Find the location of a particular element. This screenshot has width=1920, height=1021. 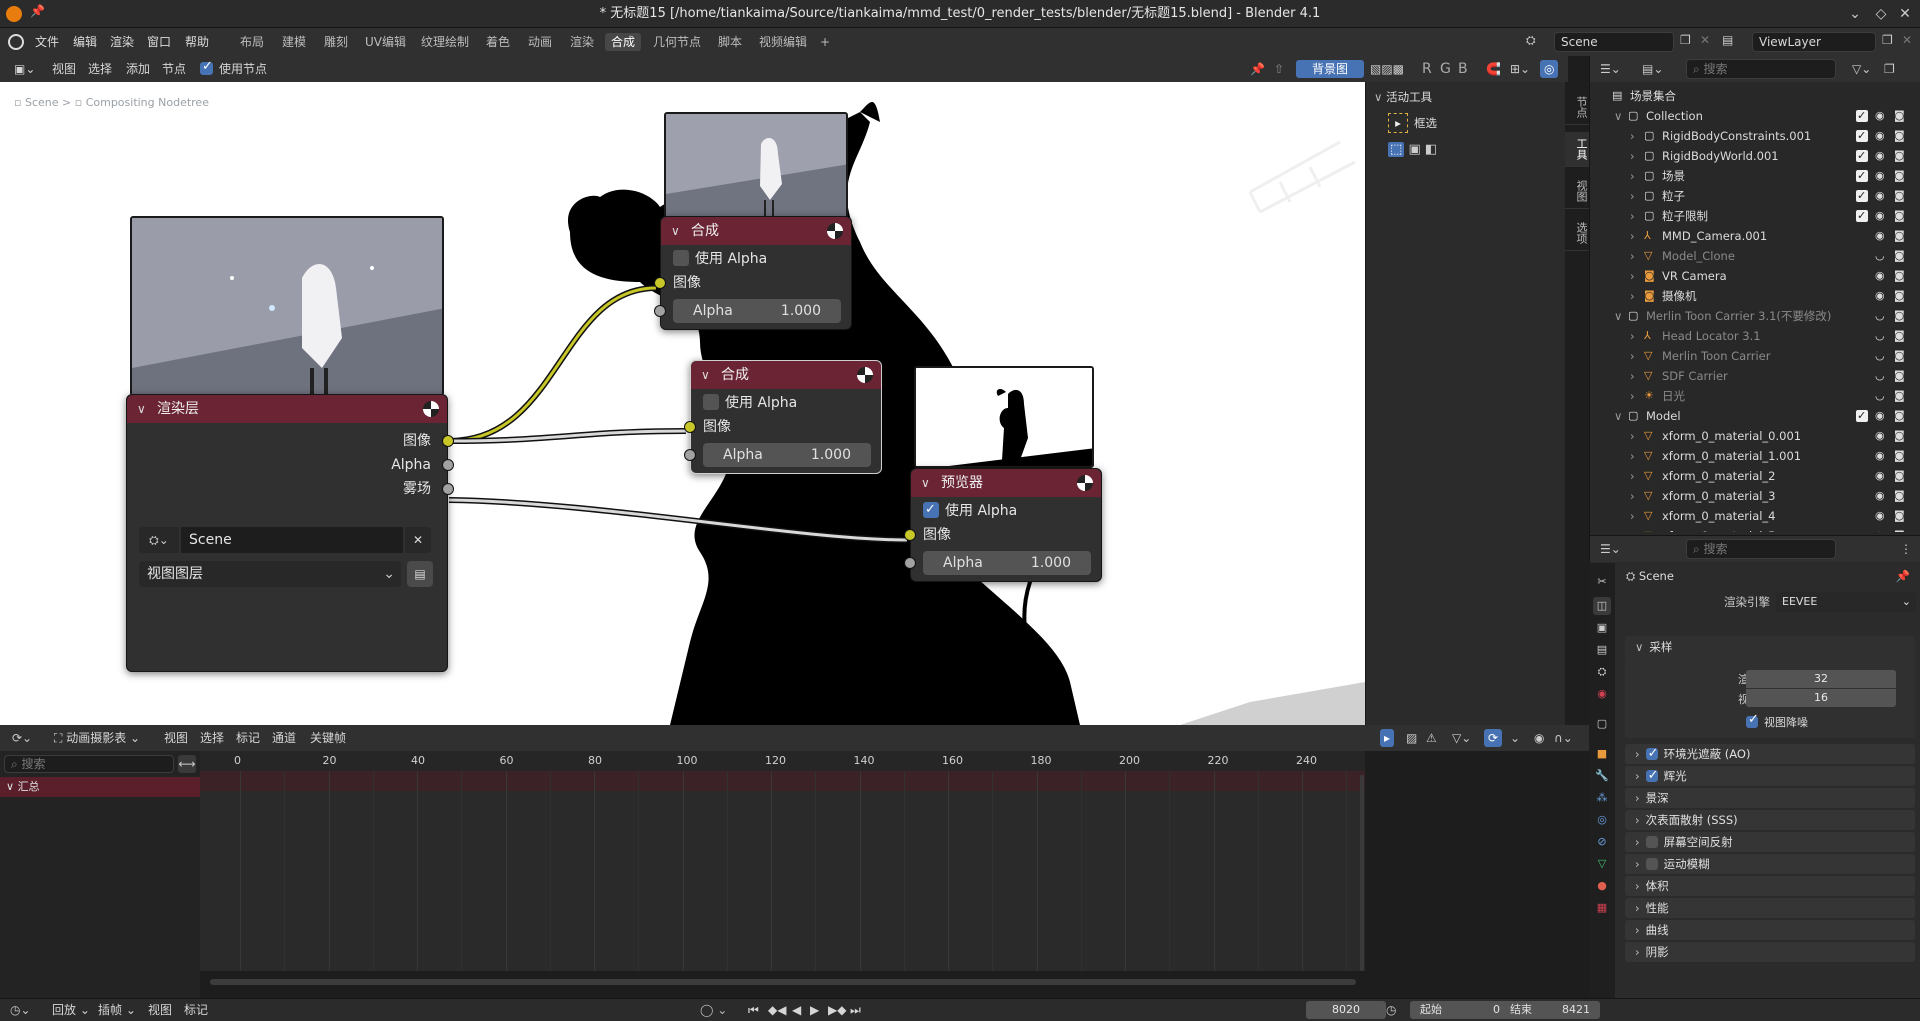

add-workspace-icon: + is located at coordinates (825, 42).